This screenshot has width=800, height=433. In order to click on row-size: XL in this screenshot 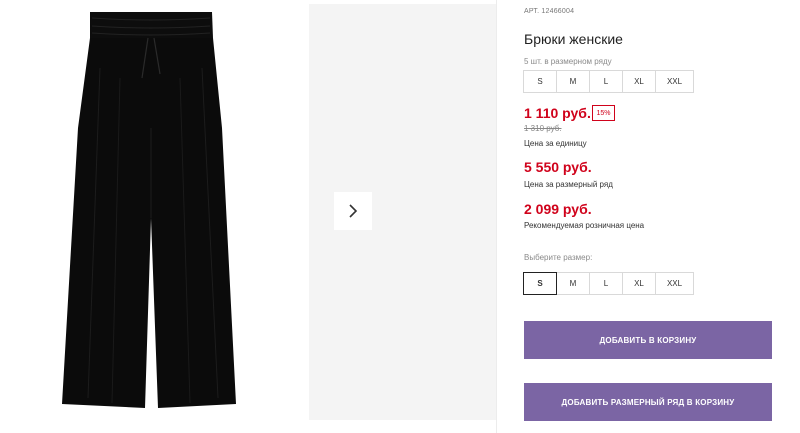, I will do `click(639, 81)`.